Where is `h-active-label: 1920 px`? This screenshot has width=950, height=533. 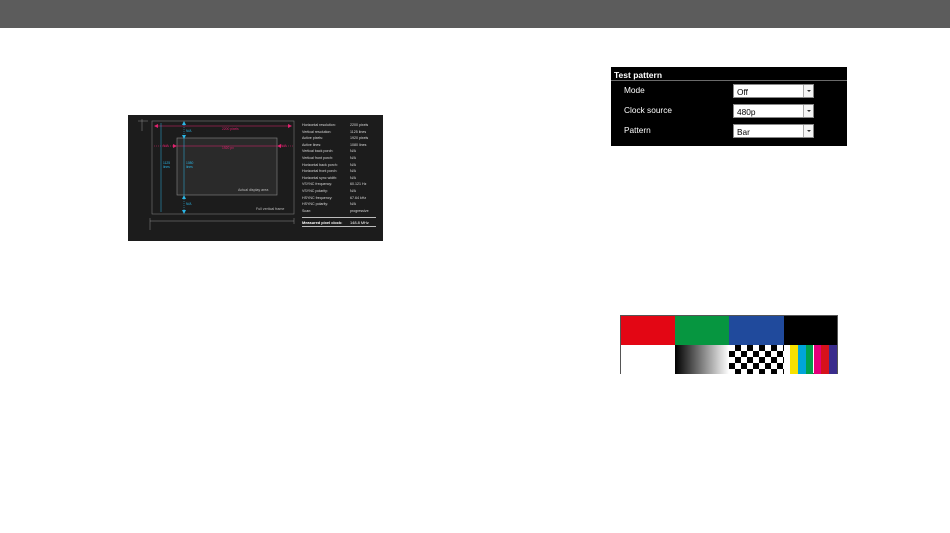
h-active-label: 1920 px is located at coordinates (228, 148).